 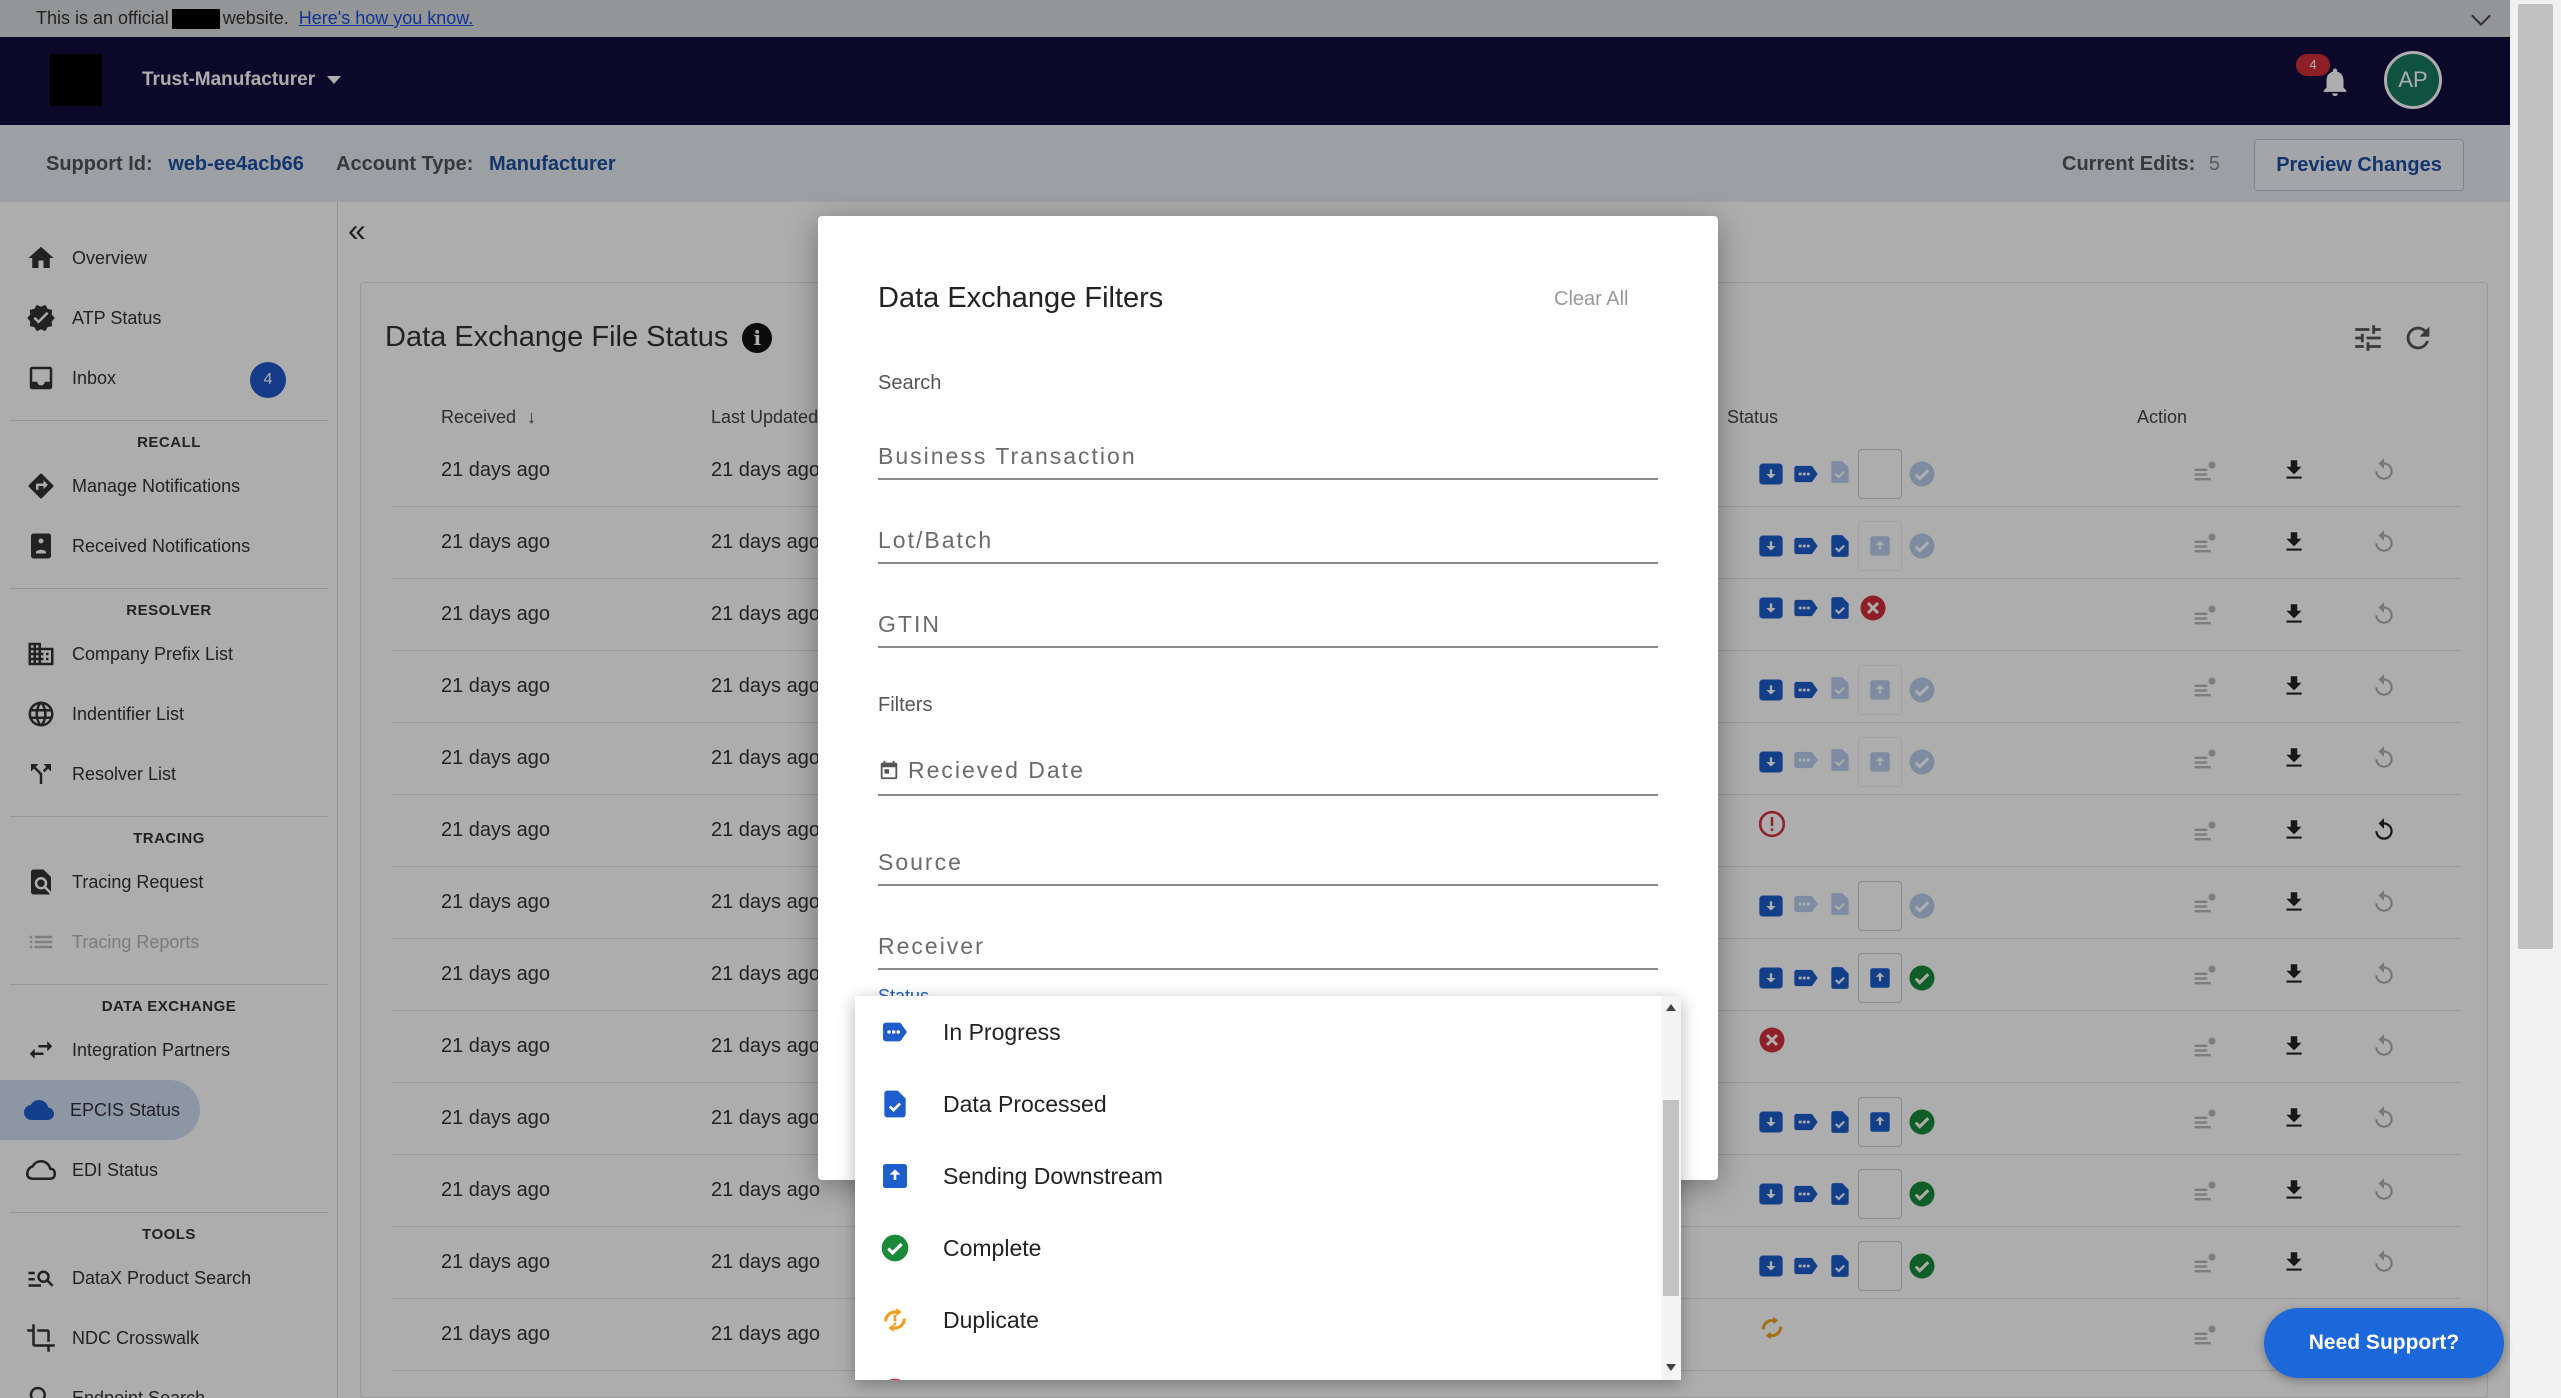 What do you see at coordinates (1253, 1248) in the screenshot?
I see `status-option-complete: Complete` at bounding box center [1253, 1248].